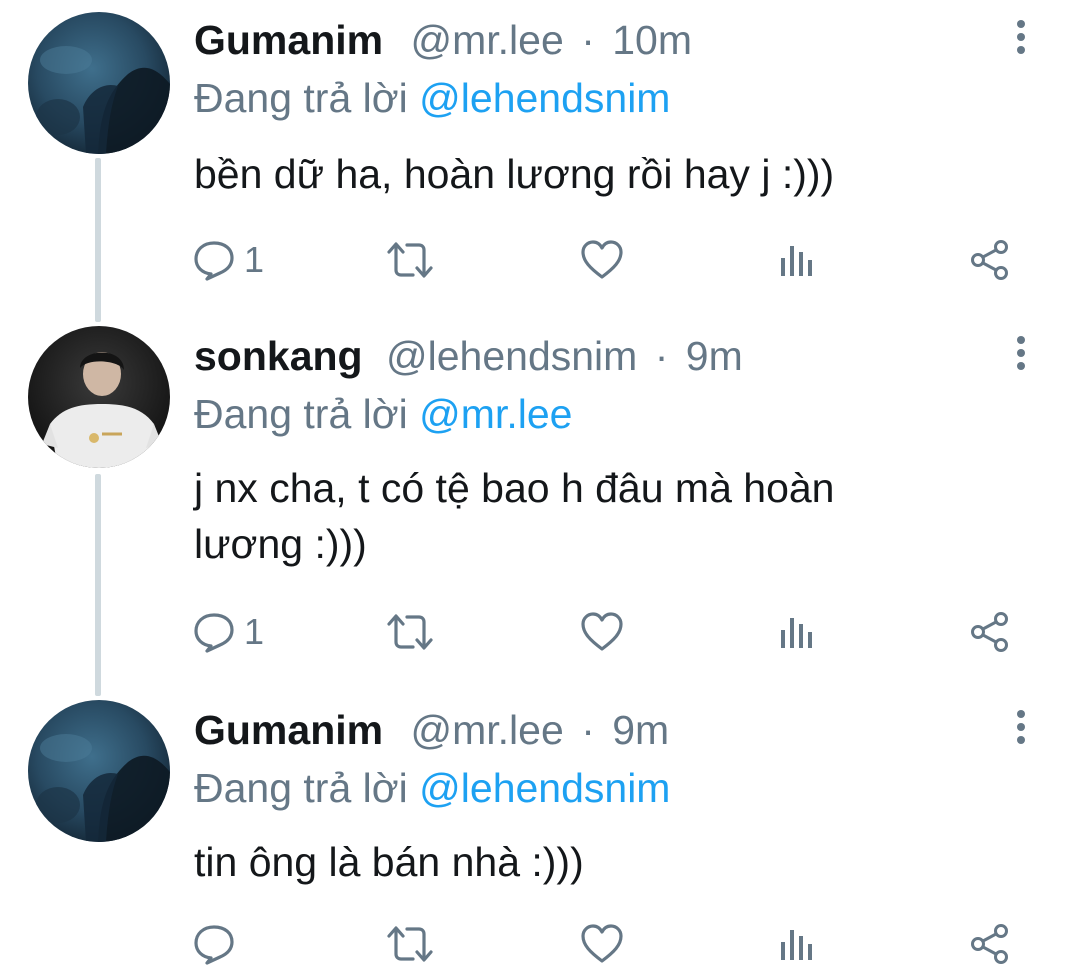 The width and height of the screenshot is (1080, 974). Describe the element at coordinates (652, 40) in the screenshot. I see `timestamp: 10m` at that location.